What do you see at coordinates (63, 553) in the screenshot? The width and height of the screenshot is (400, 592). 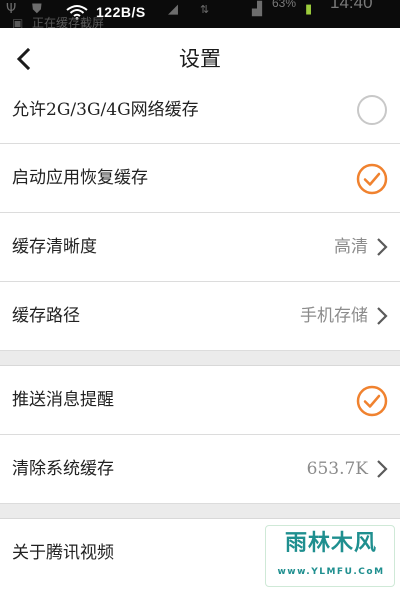 I see `setting-about-label: 关于腾讯视频` at bounding box center [63, 553].